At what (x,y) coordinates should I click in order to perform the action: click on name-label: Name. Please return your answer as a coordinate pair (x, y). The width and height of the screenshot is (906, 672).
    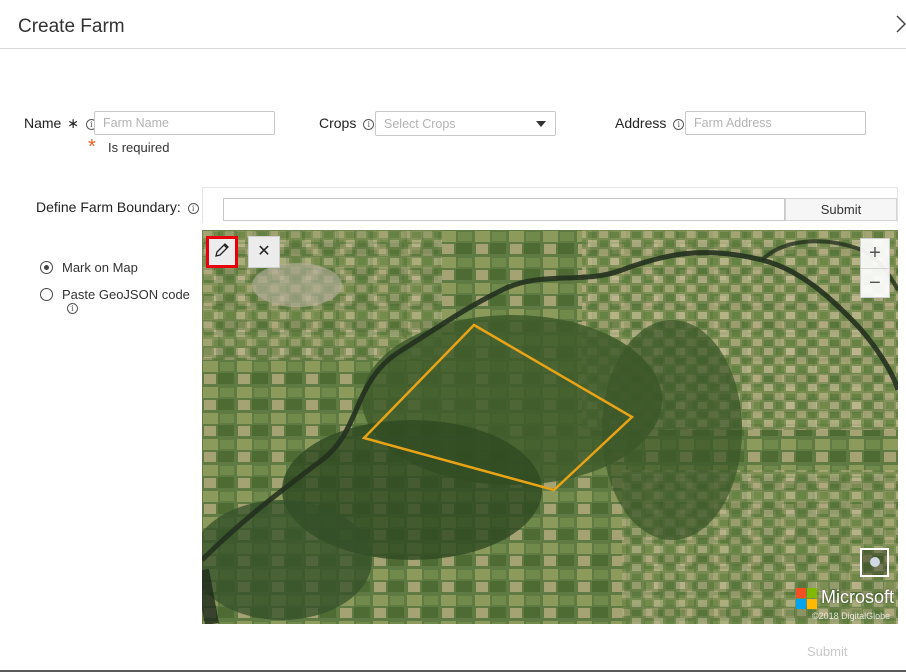
    Looking at the image, I should click on (43, 123).